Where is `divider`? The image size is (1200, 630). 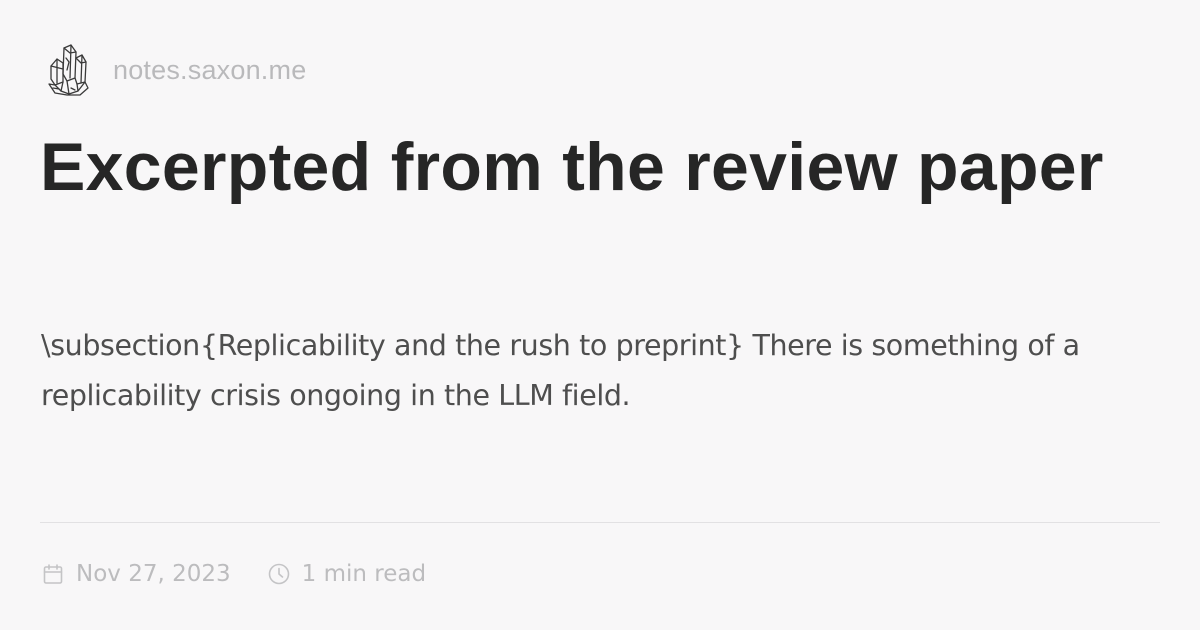
divider is located at coordinates (600, 522).